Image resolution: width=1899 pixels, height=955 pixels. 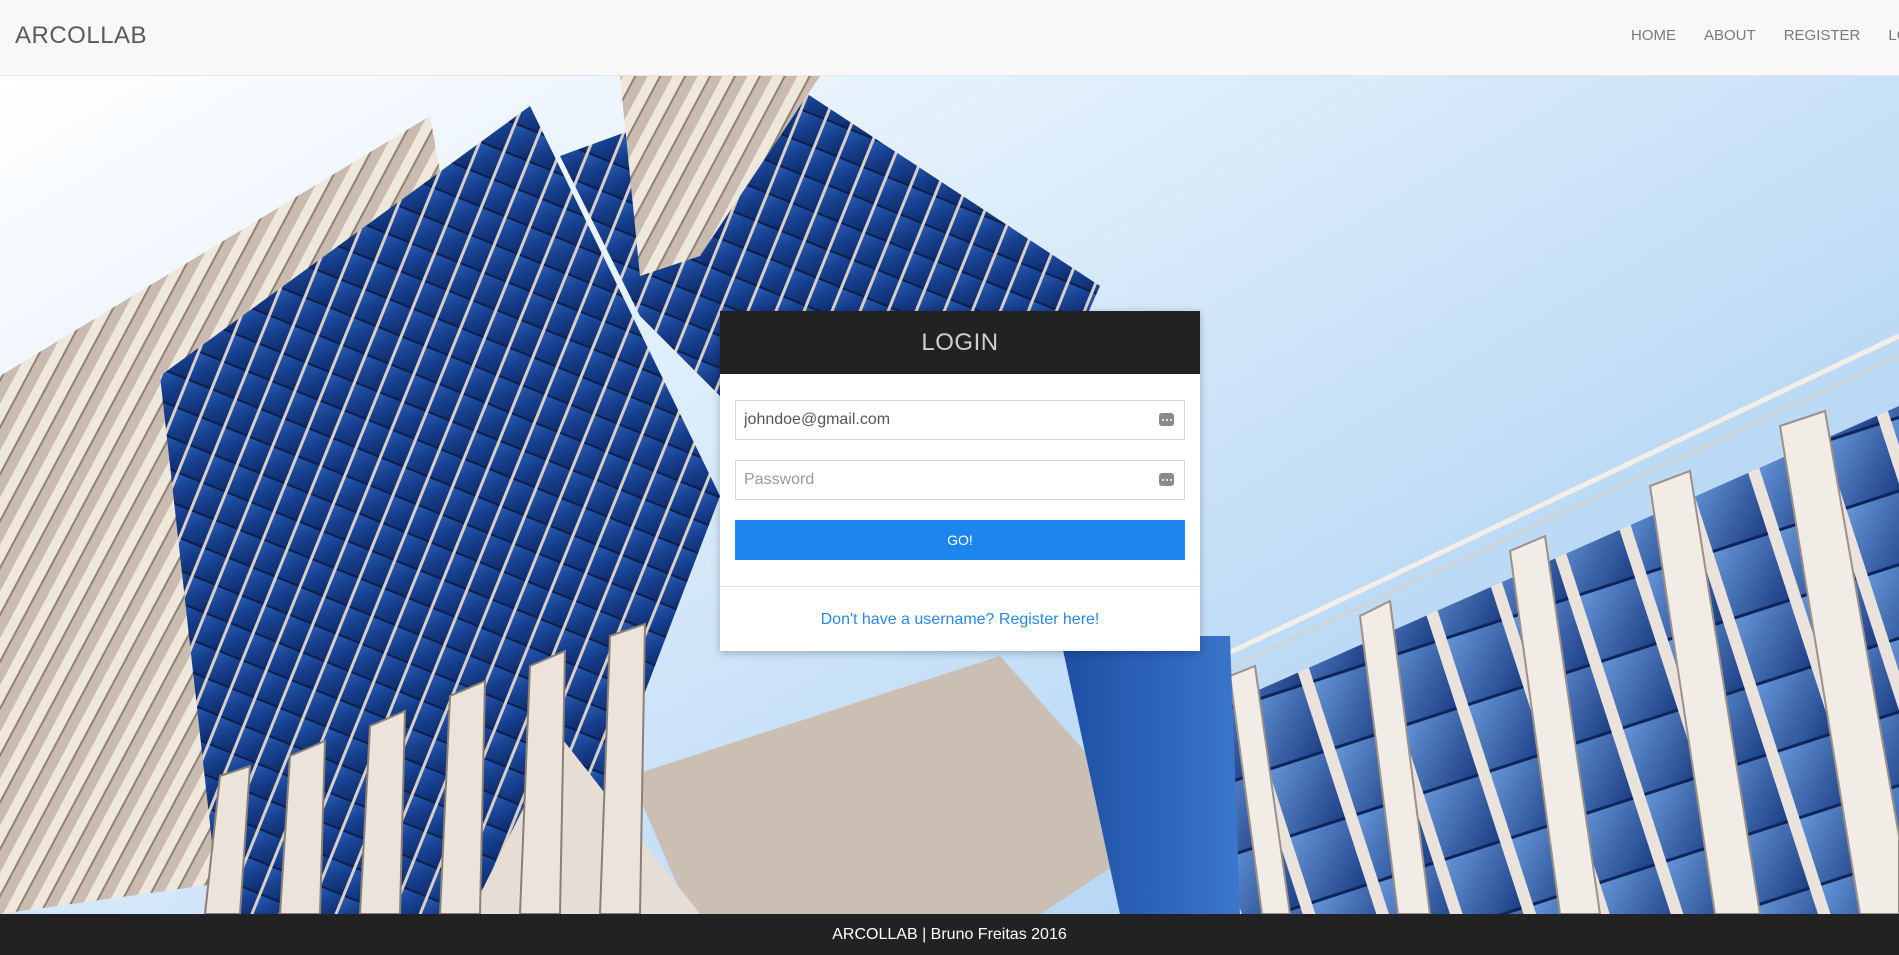 What do you see at coordinates (1730, 35) in the screenshot?
I see `nav-about-link: ABOUT` at bounding box center [1730, 35].